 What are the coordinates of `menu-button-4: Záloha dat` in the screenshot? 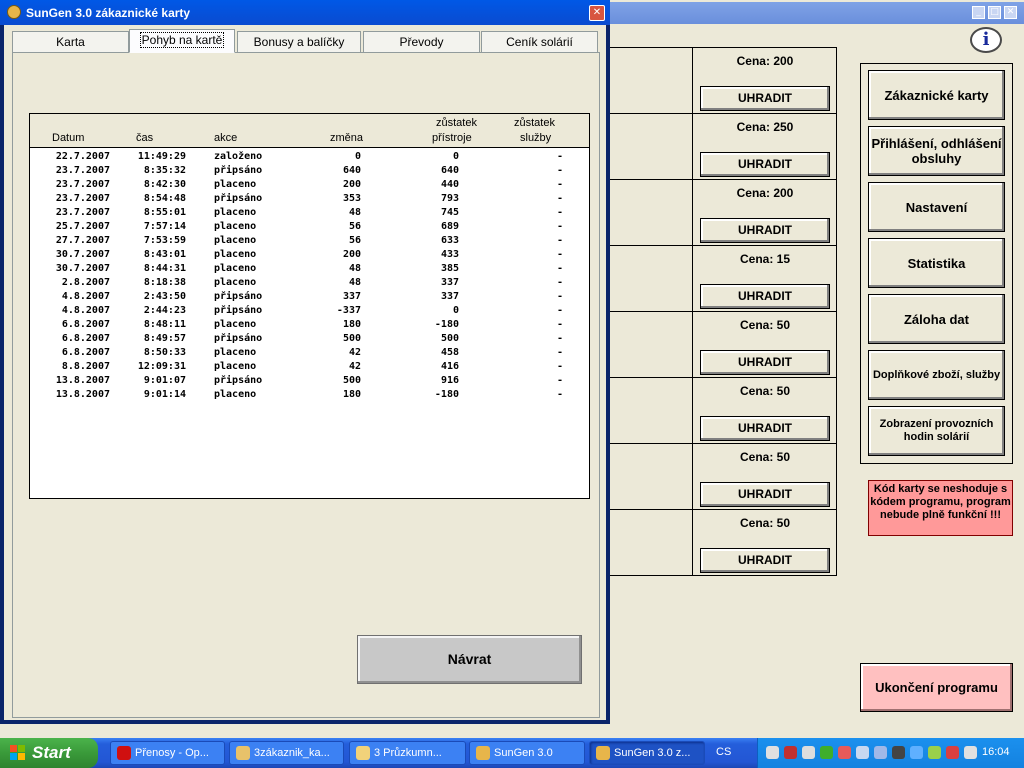 It's located at (936, 319).